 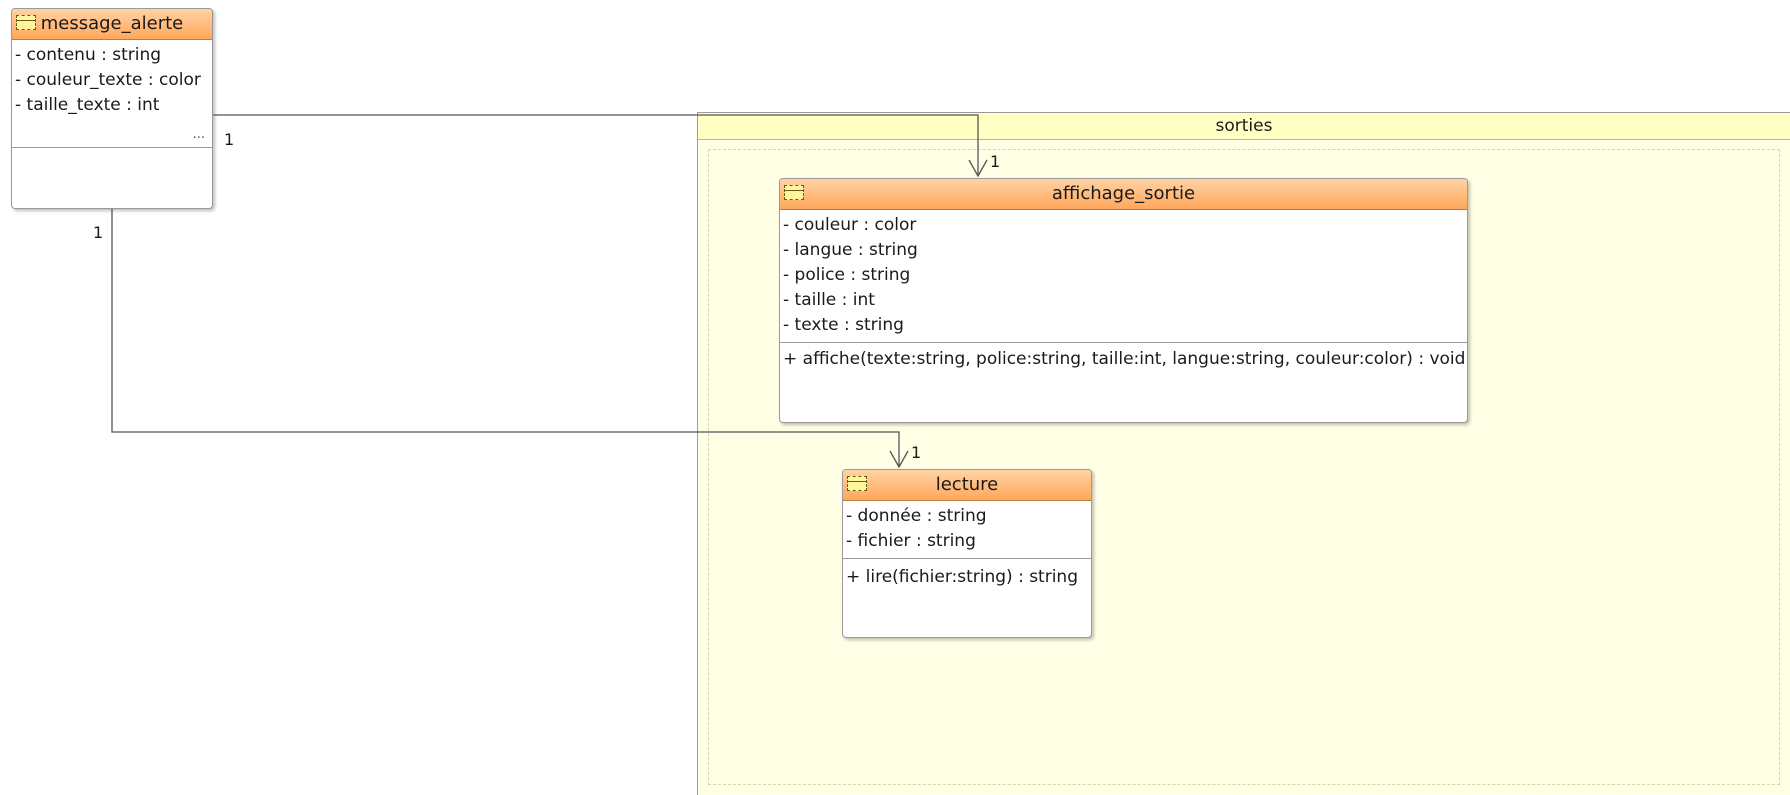 What do you see at coordinates (596, 145) in the screenshot?
I see `association-line-message-alerte-affichage-sortie` at bounding box center [596, 145].